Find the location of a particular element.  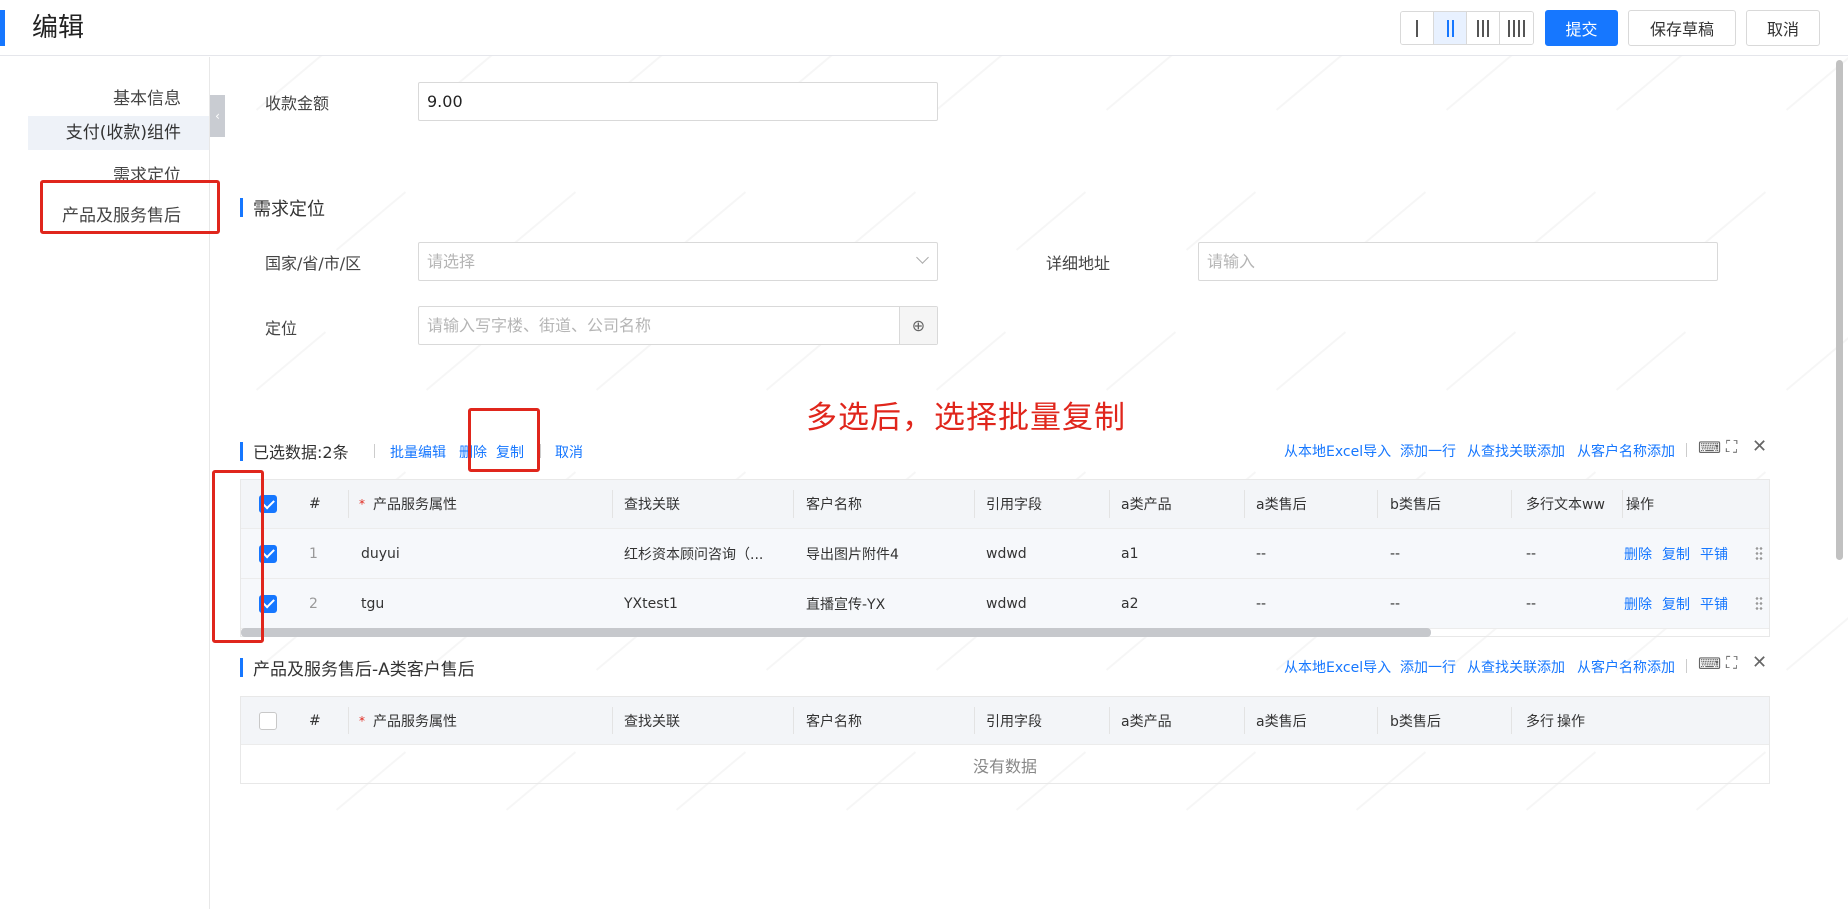

region-label: 国家/省/市/区 is located at coordinates (313, 263).